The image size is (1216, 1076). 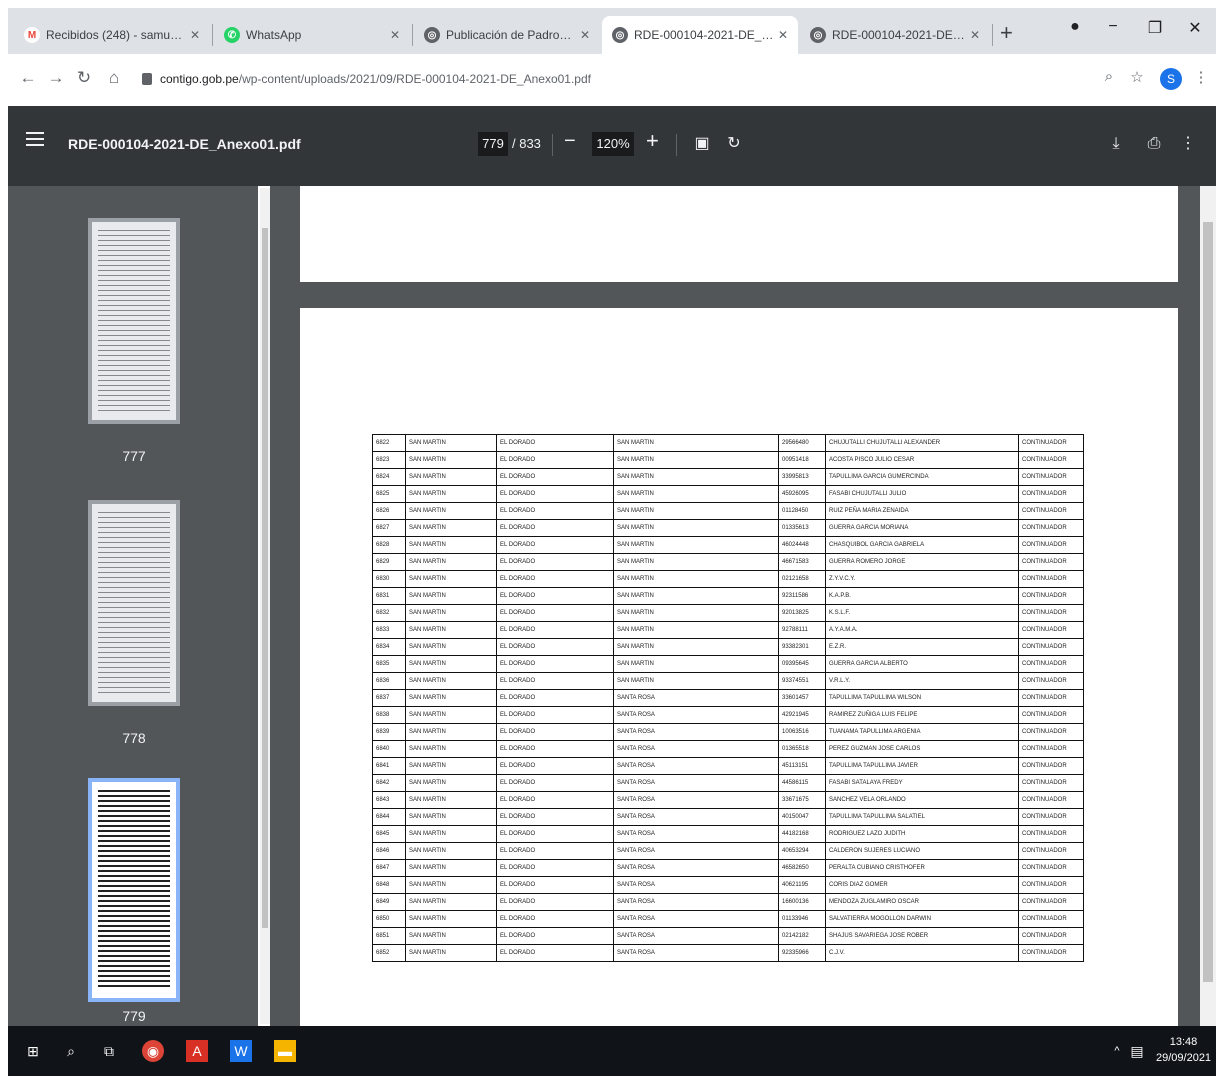 What do you see at coordinates (147, 79) in the screenshot?
I see `lock-icon` at bounding box center [147, 79].